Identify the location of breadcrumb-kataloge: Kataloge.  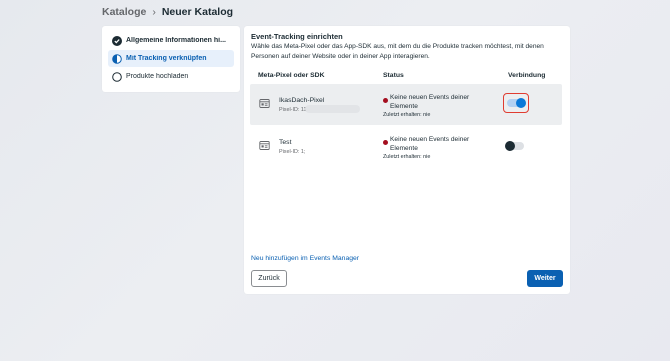
(124, 12).